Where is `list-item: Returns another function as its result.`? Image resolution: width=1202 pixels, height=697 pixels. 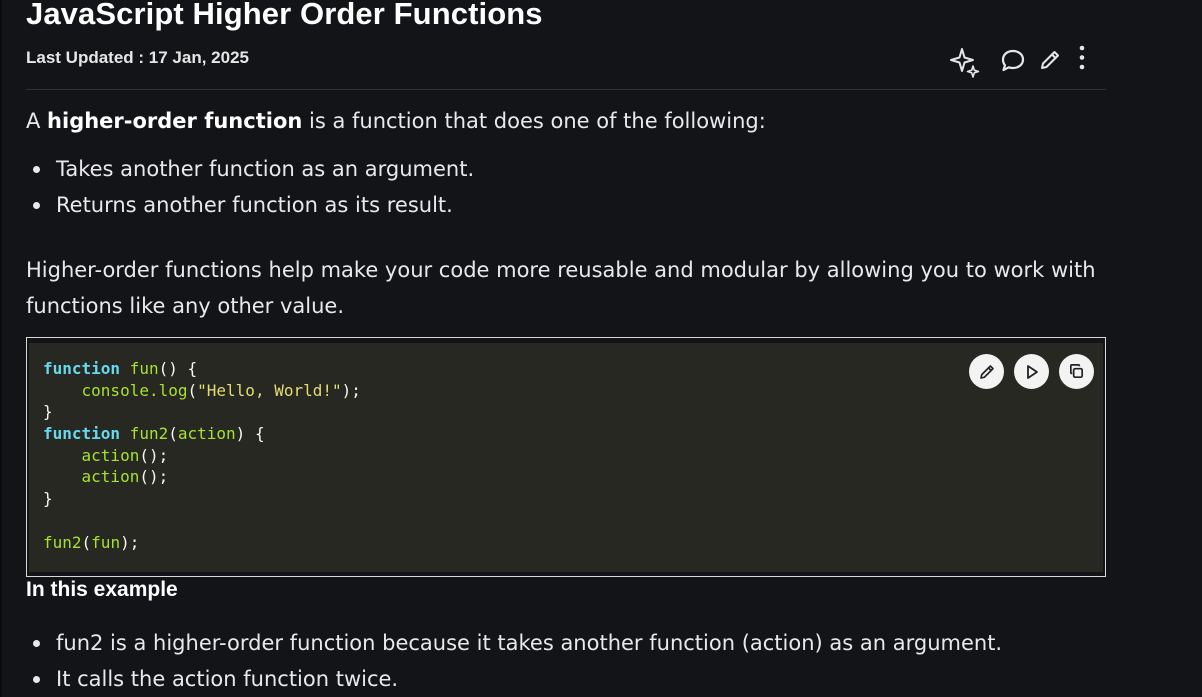 list-item: Returns another function as its result. is located at coordinates (250, 205).